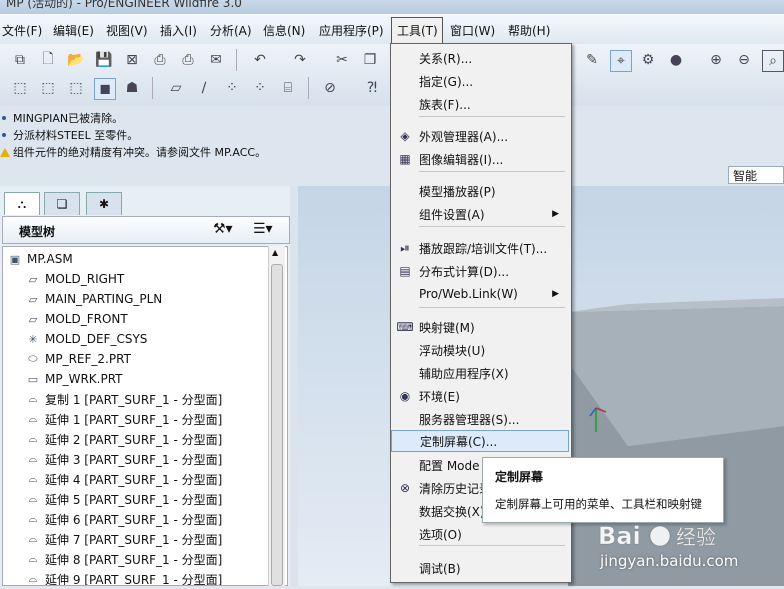  Describe the element at coordinates (288, 88) in the screenshot. I see `annotation-icon: ⌸` at that location.